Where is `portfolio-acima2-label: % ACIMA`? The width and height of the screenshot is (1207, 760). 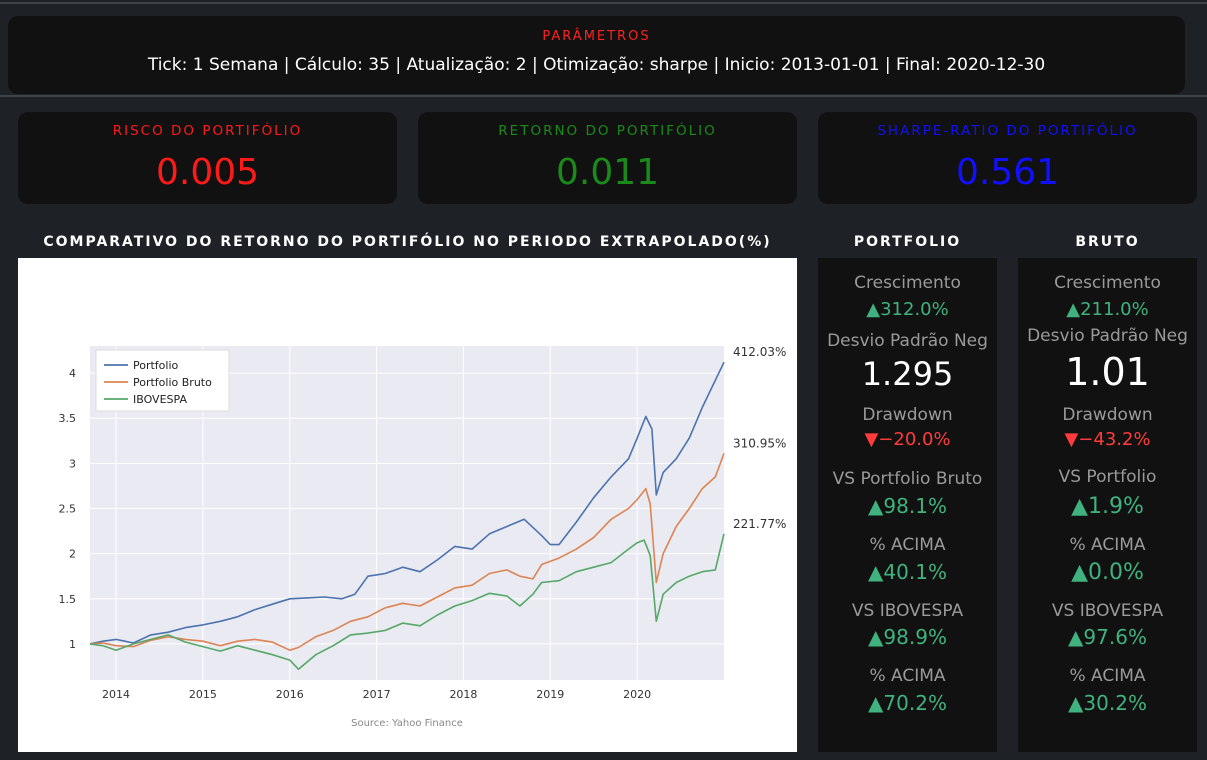 portfolio-acima2-label: % ACIMA is located at coordinates (907, 676).